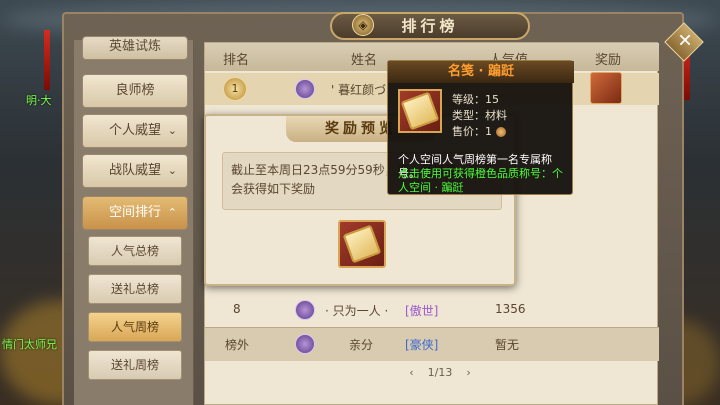 Image resolution: width=720 pixels, height=405 pixels. I want to click on reward-item-icon, so click(362, 244).